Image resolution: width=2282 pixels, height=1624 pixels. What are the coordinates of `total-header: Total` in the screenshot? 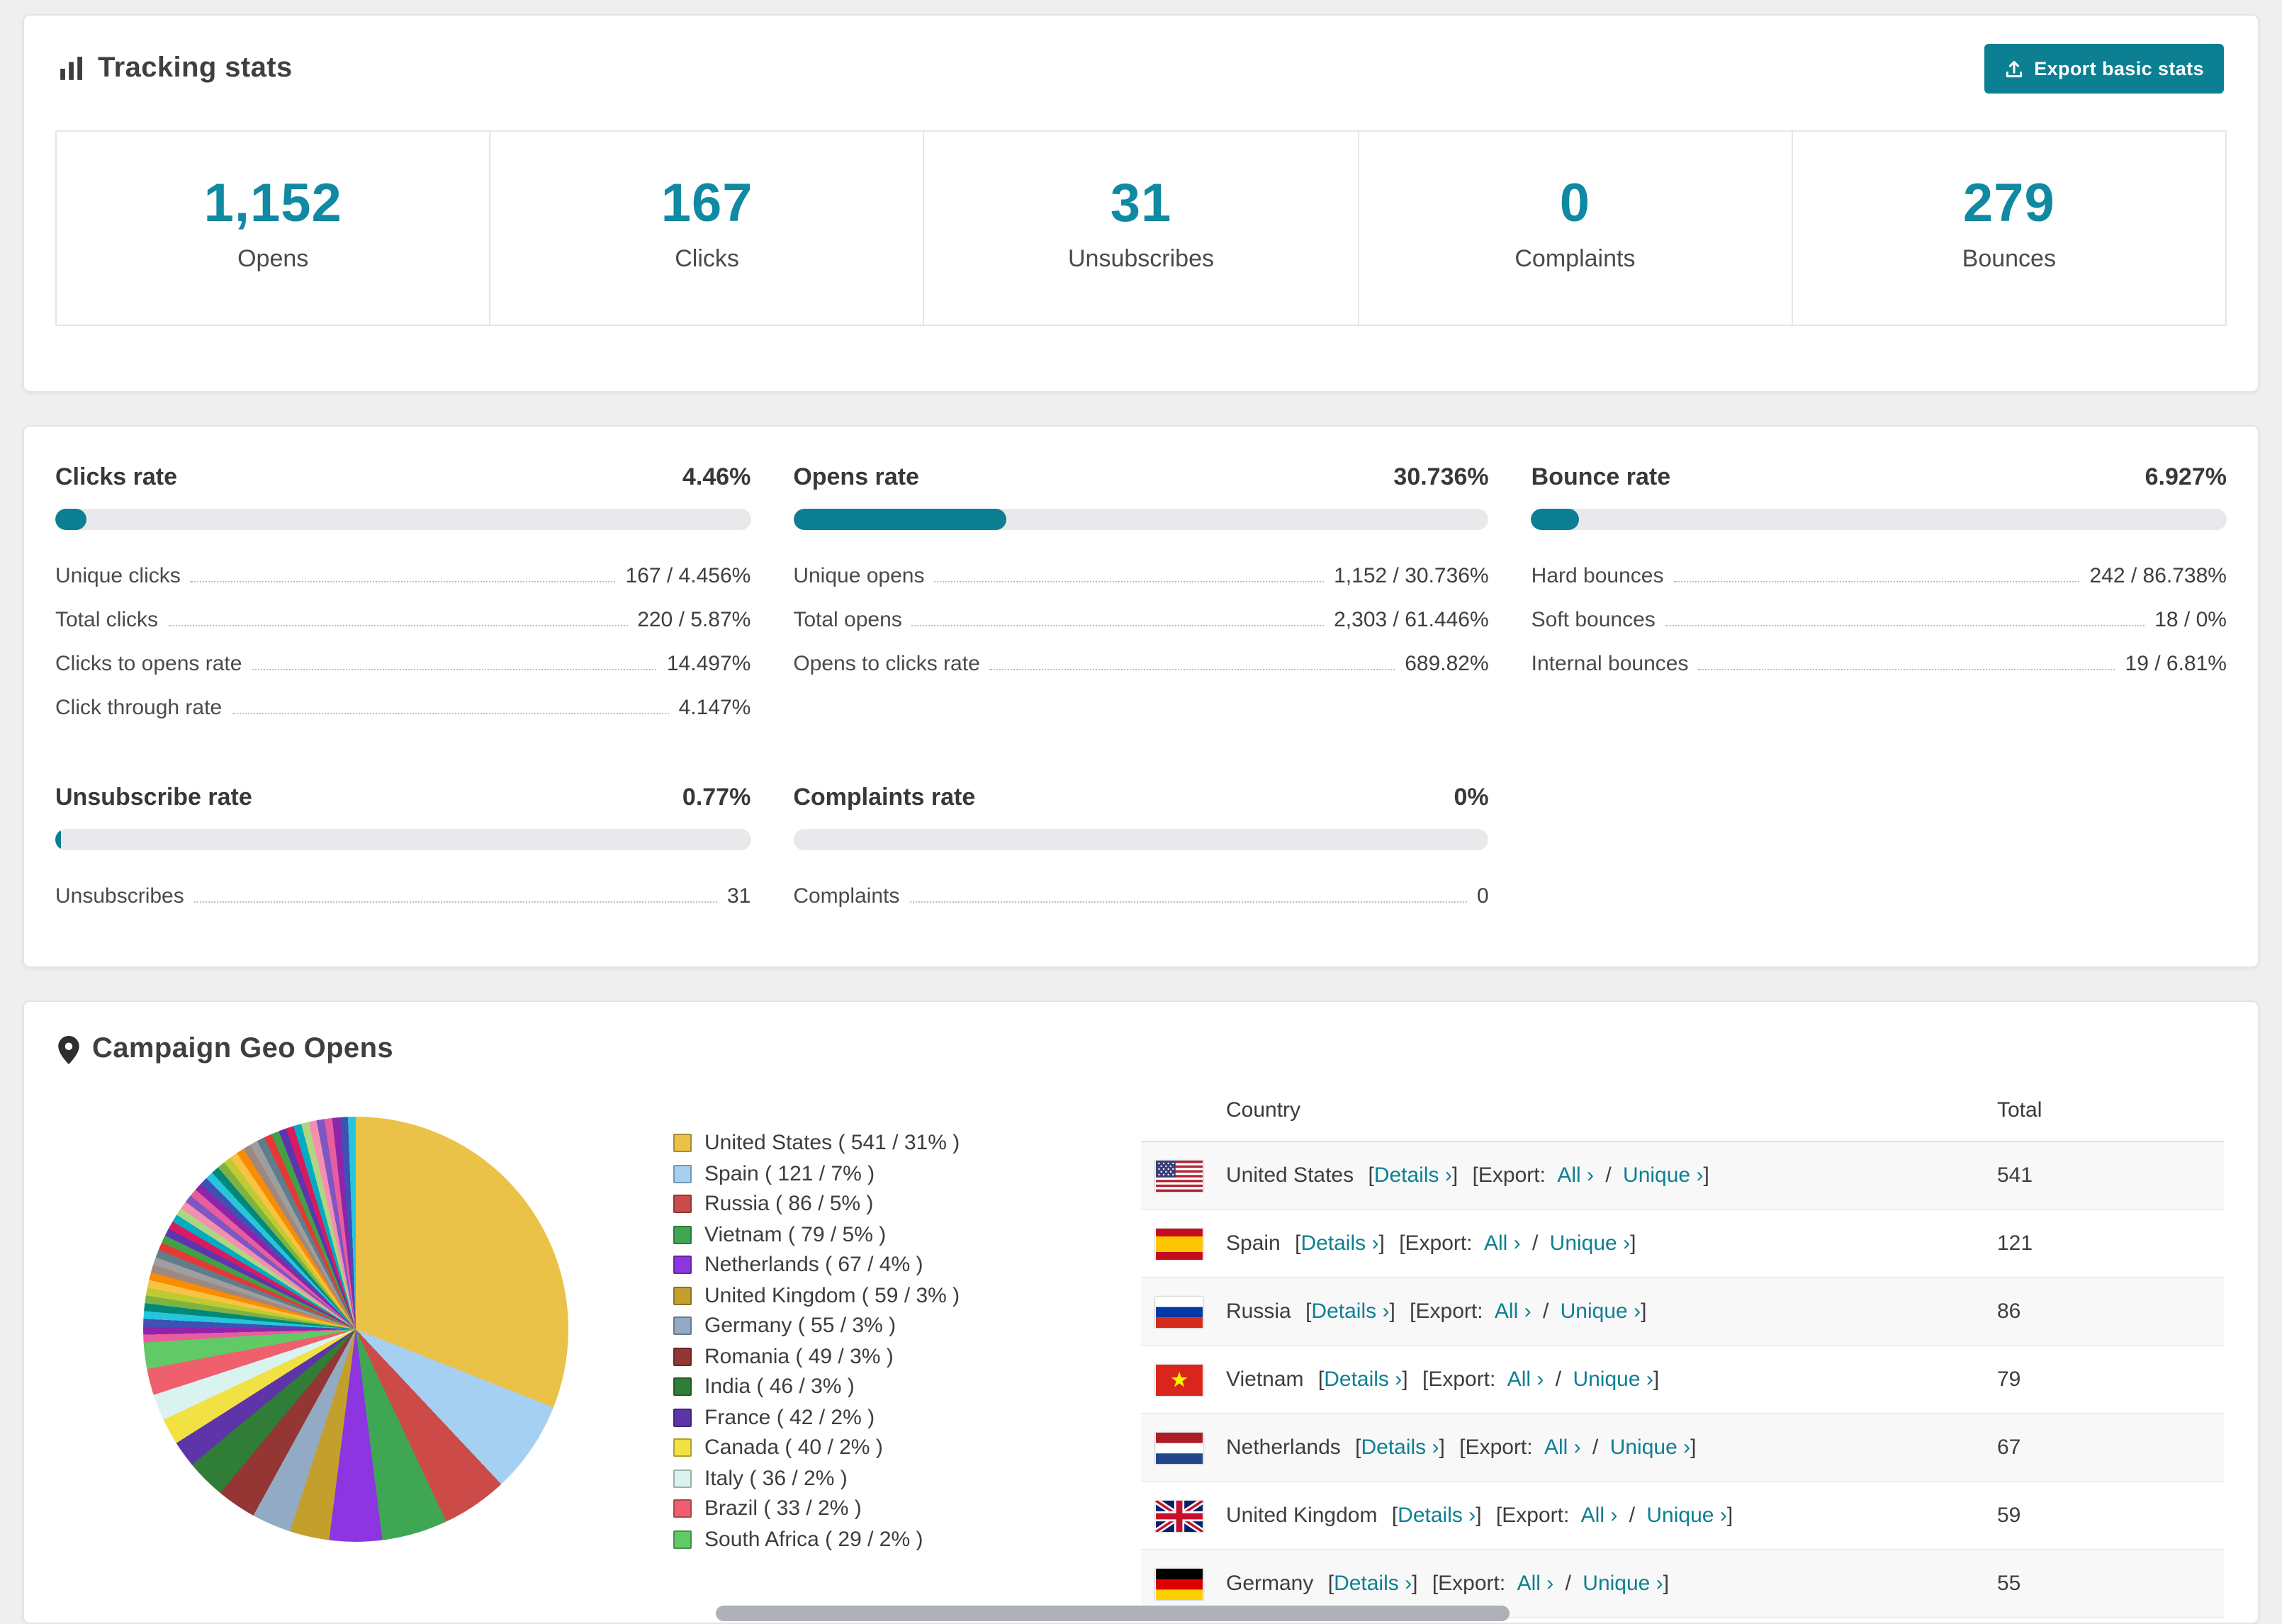 It's located at (2019, 1110).